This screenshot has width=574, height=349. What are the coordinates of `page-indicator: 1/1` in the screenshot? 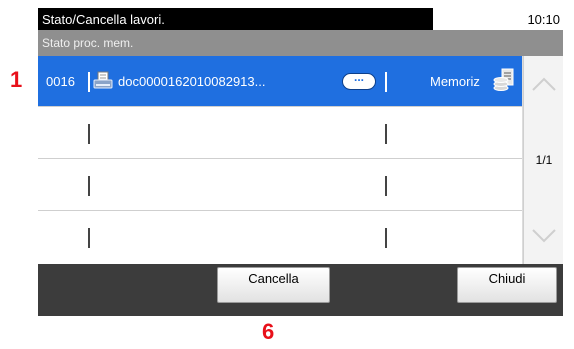 It's located at (544, 160).